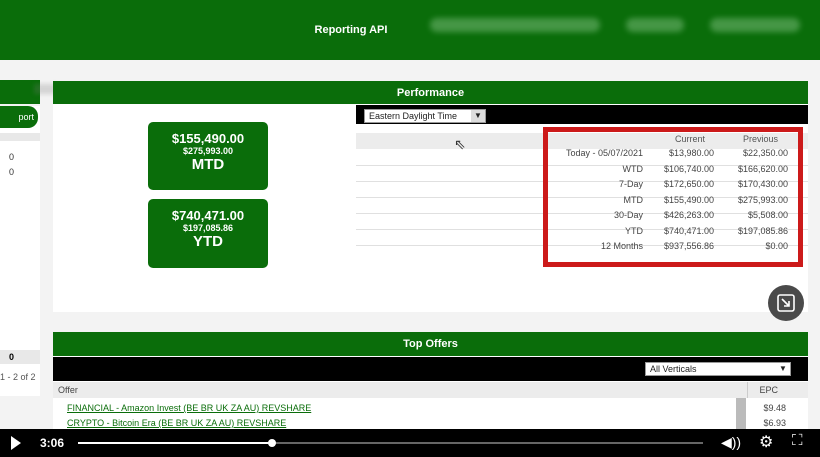  I want to click on left-table-header, so click(20, 137).